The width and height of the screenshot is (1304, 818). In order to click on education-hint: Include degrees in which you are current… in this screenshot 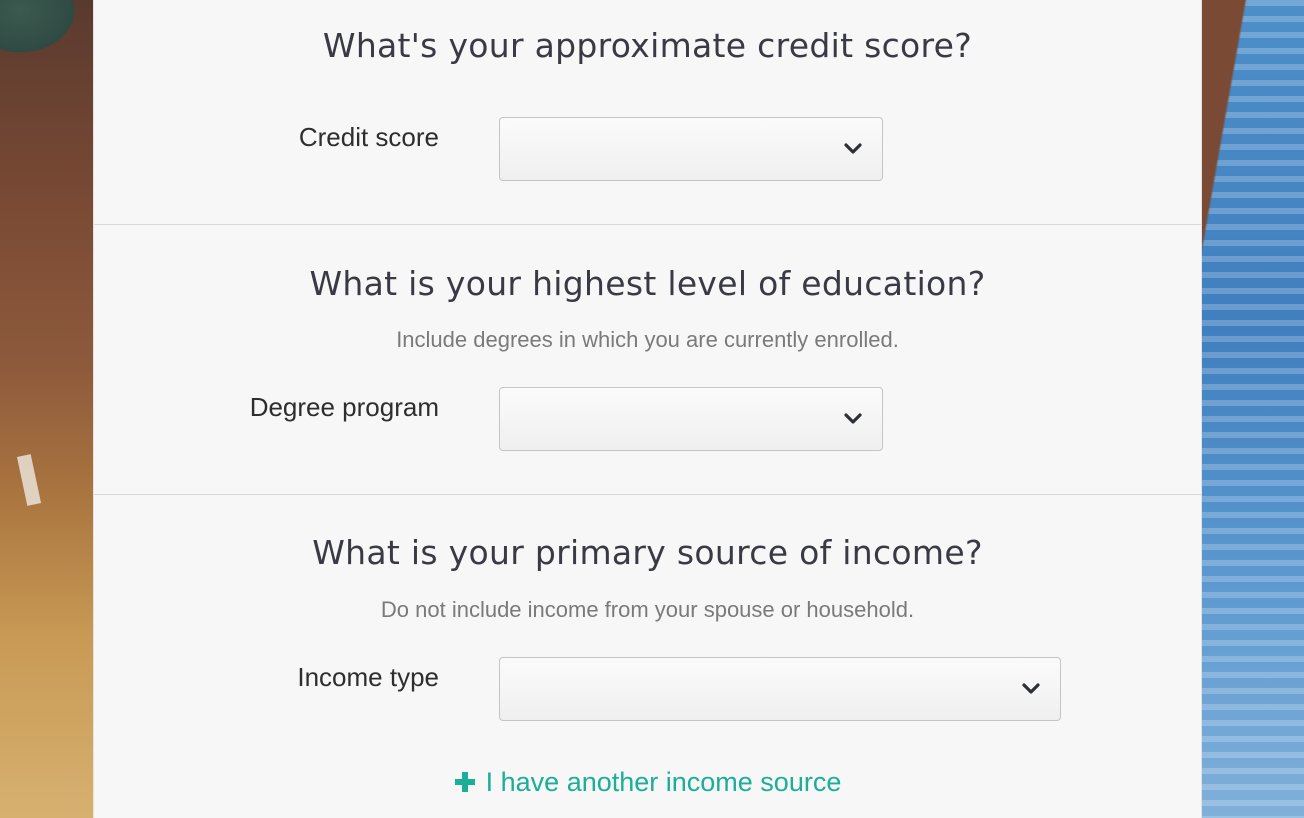, I will do `click(647, 339)`.